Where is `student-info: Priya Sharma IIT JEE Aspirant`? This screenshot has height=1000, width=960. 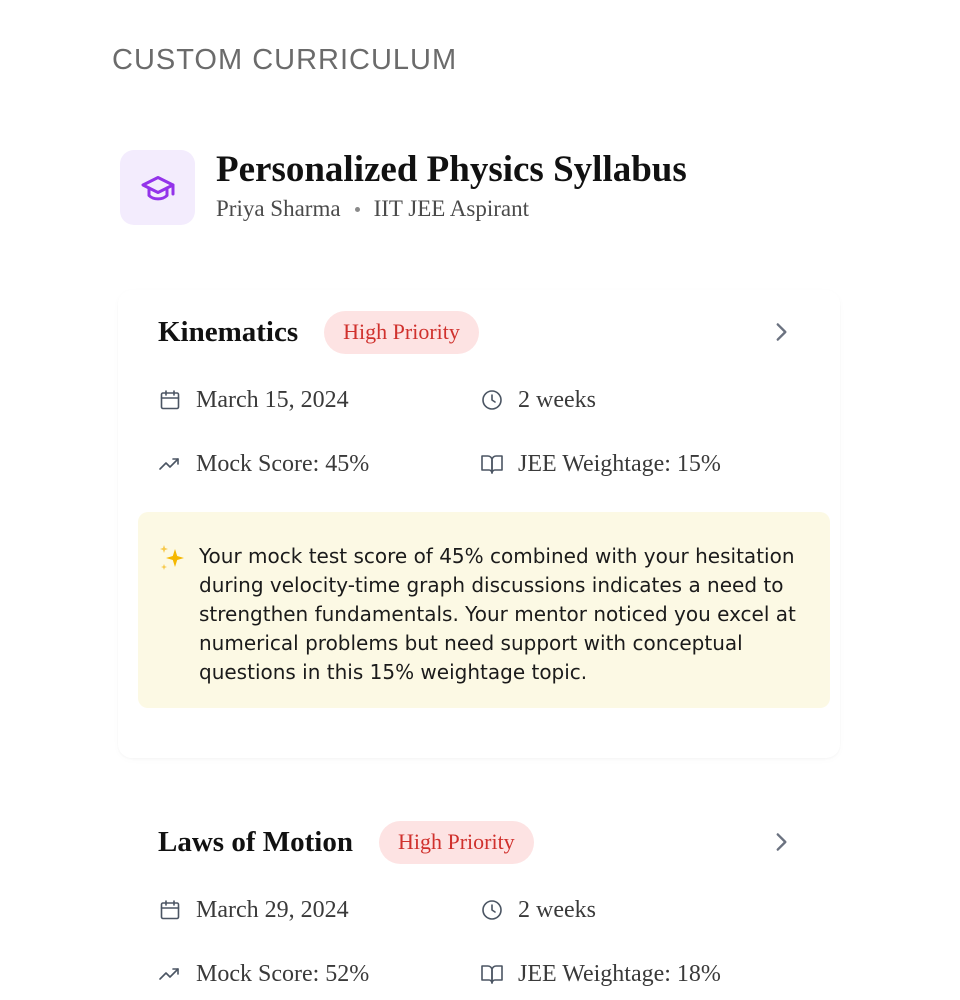 student-info: Priya Sharma IIT JEE Aspirant is located at coordinates (451, 209).